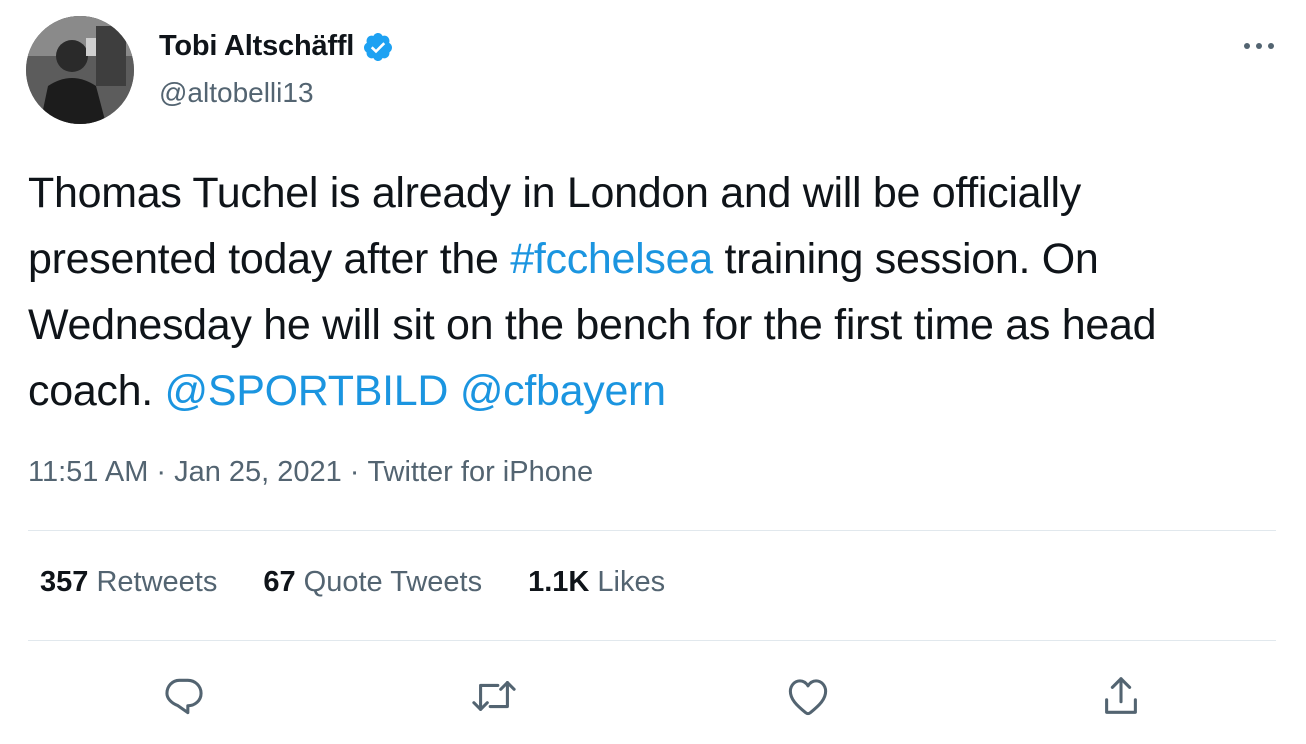 The width and height of the screenshot is (1306, 744). Describe the element at coordinates (307, 391) in the screenshot. I see `mention-link-sportbild: @SPORTBILD` at that location.